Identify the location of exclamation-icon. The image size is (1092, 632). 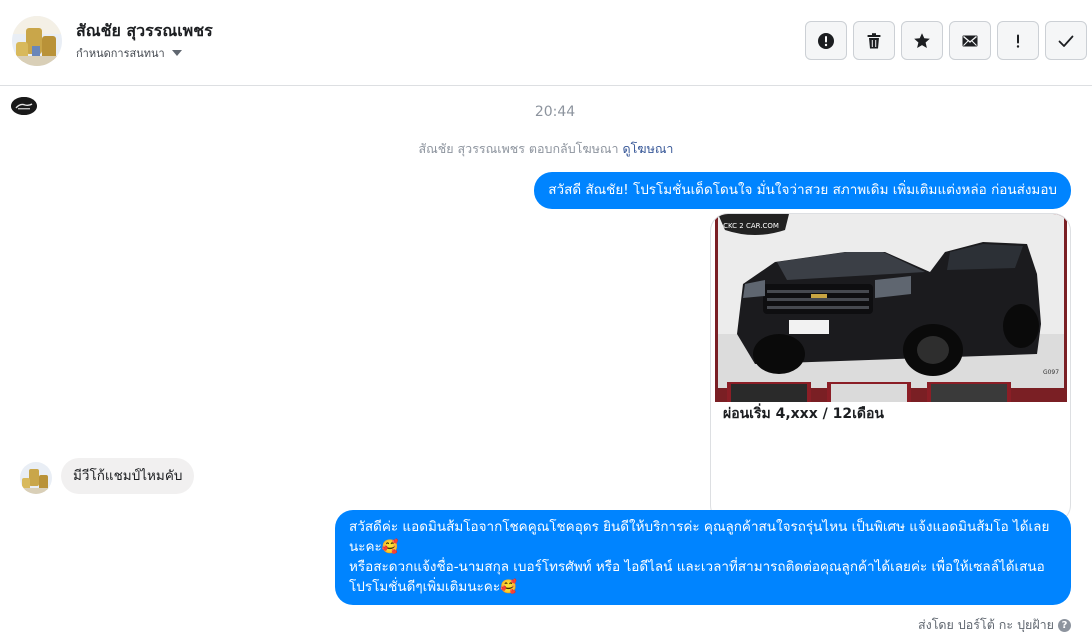
(1018, 41).